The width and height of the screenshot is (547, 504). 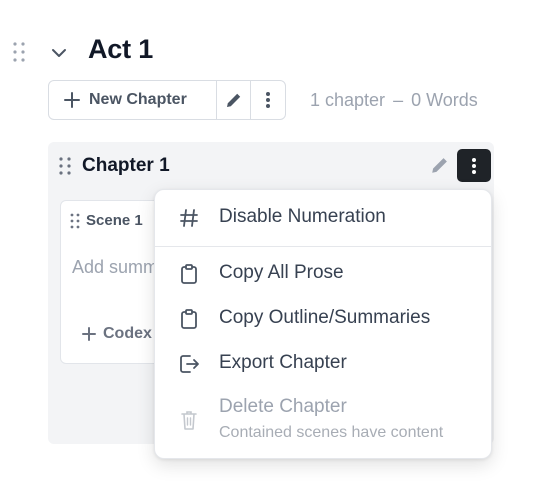 What do you see at coordinates (283, 362) in the screenshot?
I see `menu-item-label: Export Chapter` at bounding box center [283, 362].